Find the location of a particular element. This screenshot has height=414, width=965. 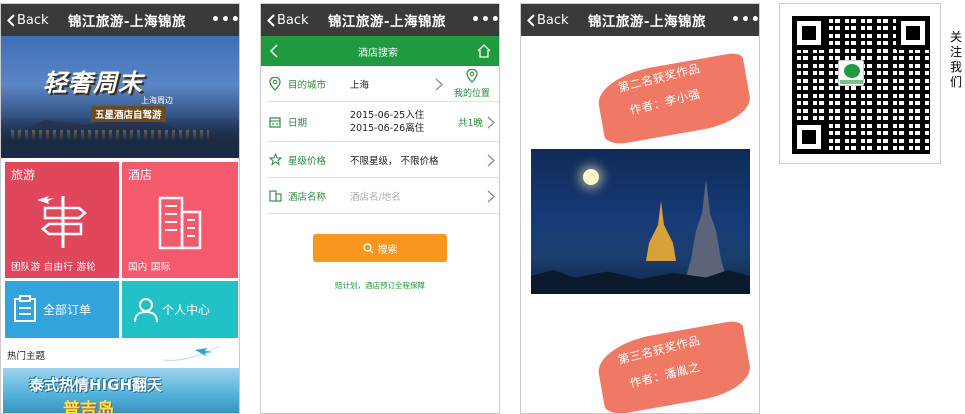

guarantee-note: 赔计划，酒店预订全程保障 is located at coordinates (380, 285).